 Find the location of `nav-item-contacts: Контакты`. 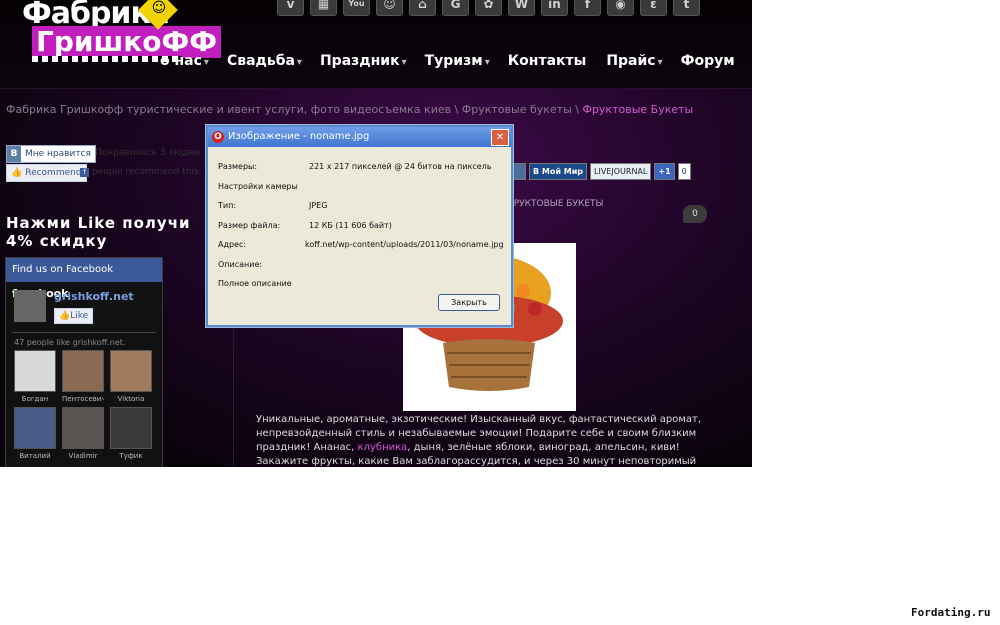

nav-item-contacts: Контакты is located at coordinates (548, 61).